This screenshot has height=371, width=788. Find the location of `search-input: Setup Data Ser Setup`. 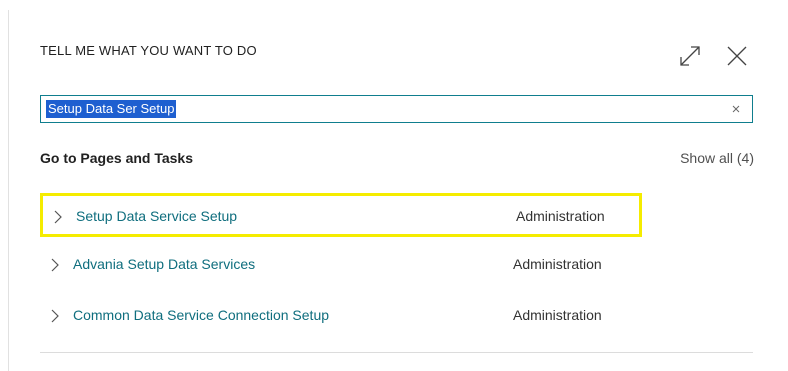

search-input: Setup Data Ser Setup is located at coordinates (396, 109).